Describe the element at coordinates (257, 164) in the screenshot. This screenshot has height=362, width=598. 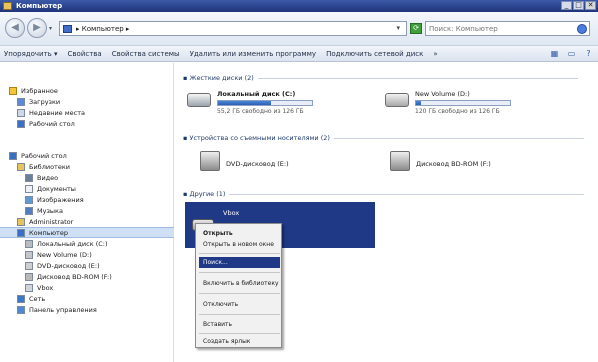
I see `drive-name: DVD-дисковод (E:)` at that location.